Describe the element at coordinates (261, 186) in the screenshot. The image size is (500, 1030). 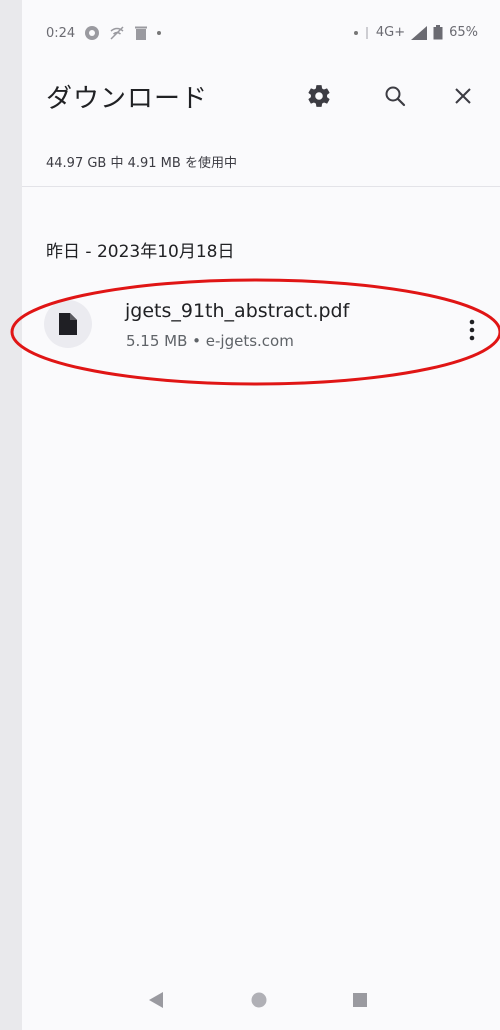
I see `divider` at that location.